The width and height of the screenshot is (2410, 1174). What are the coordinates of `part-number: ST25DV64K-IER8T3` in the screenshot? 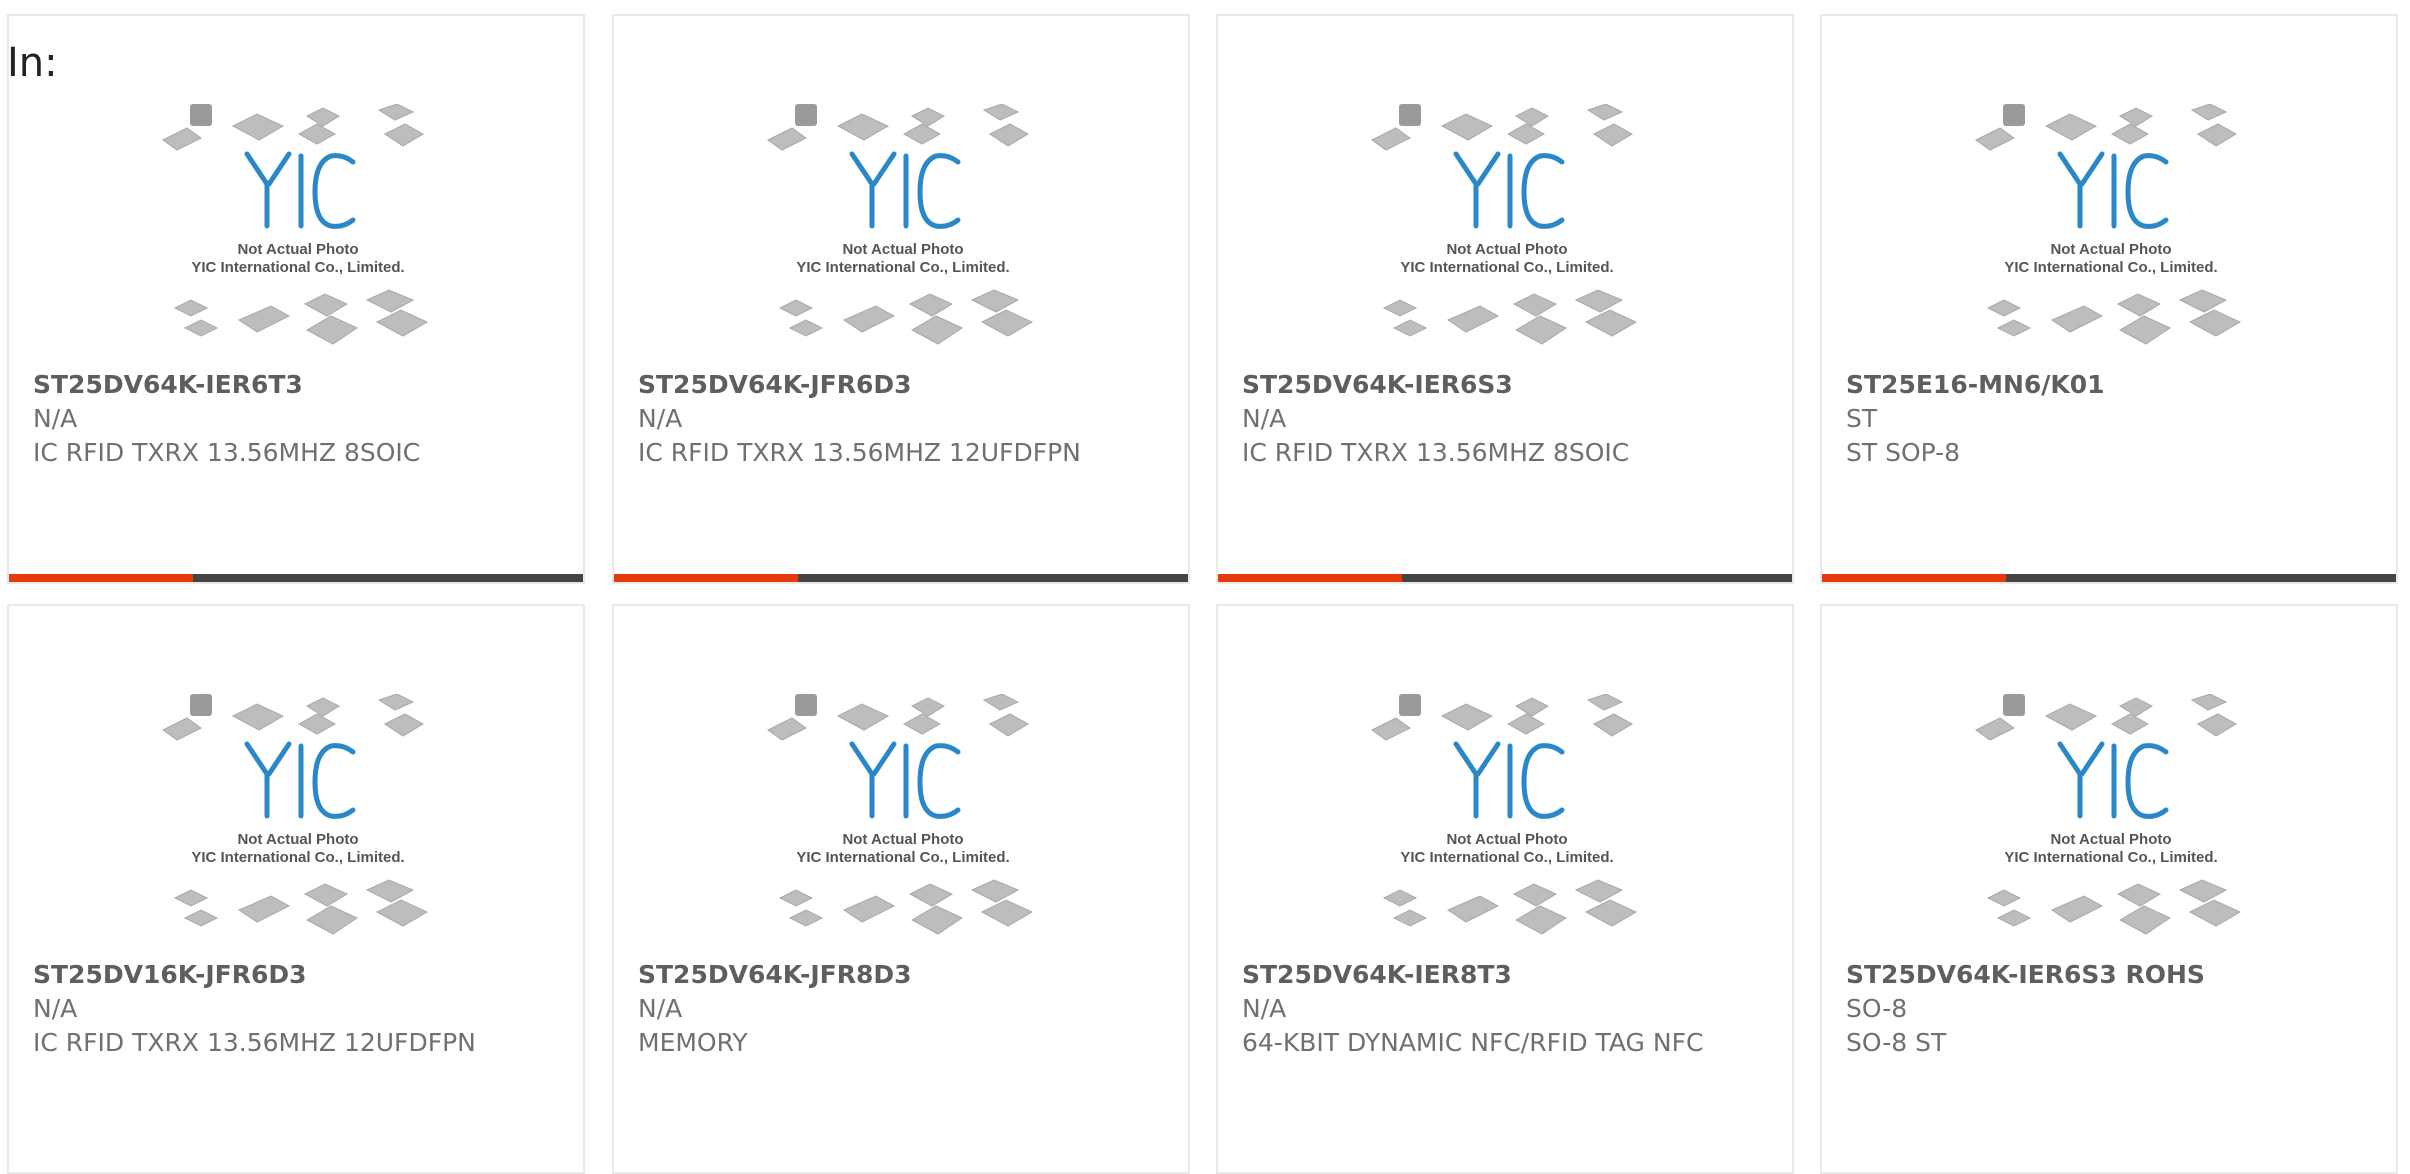 It's located at (1505, 975).